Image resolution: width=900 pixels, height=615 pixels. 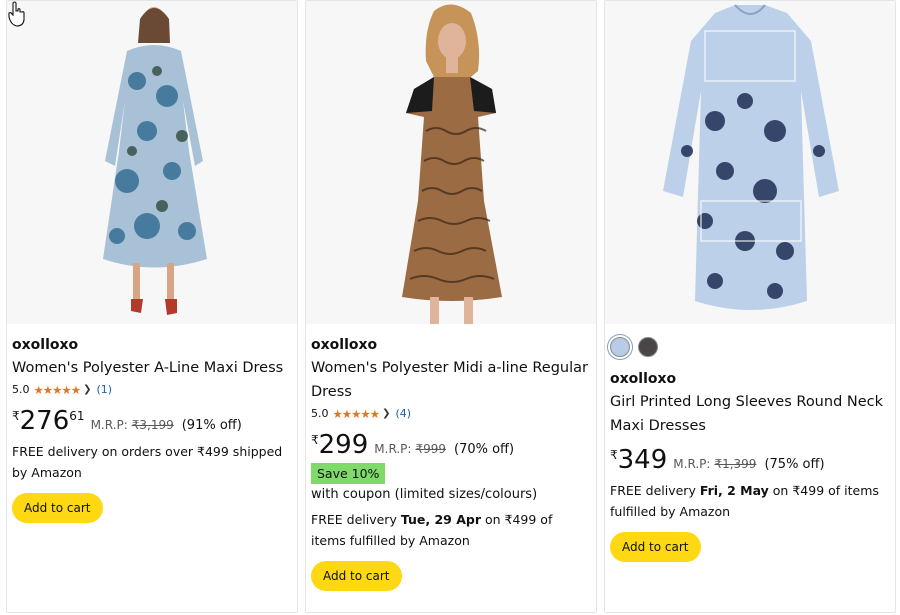 I want to click on mrp-price: ₹999, so click(x=430, y=449).